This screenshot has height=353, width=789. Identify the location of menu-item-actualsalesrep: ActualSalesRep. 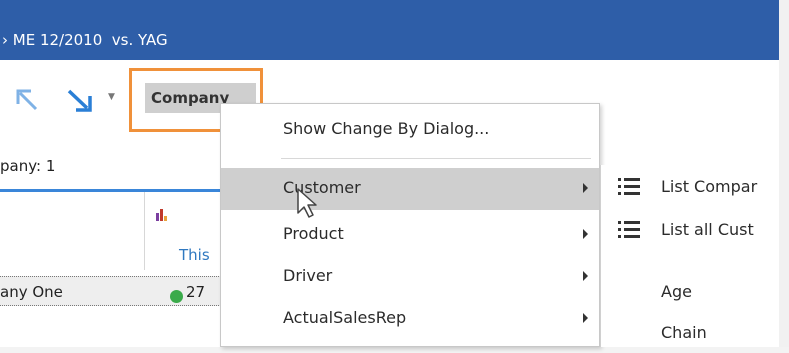
(410, 319).